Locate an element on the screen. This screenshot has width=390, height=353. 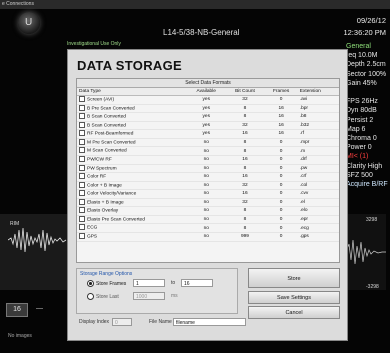
table-row: Screen (AVI) yes 32 0 .avi is located at coordinates (208, 100).